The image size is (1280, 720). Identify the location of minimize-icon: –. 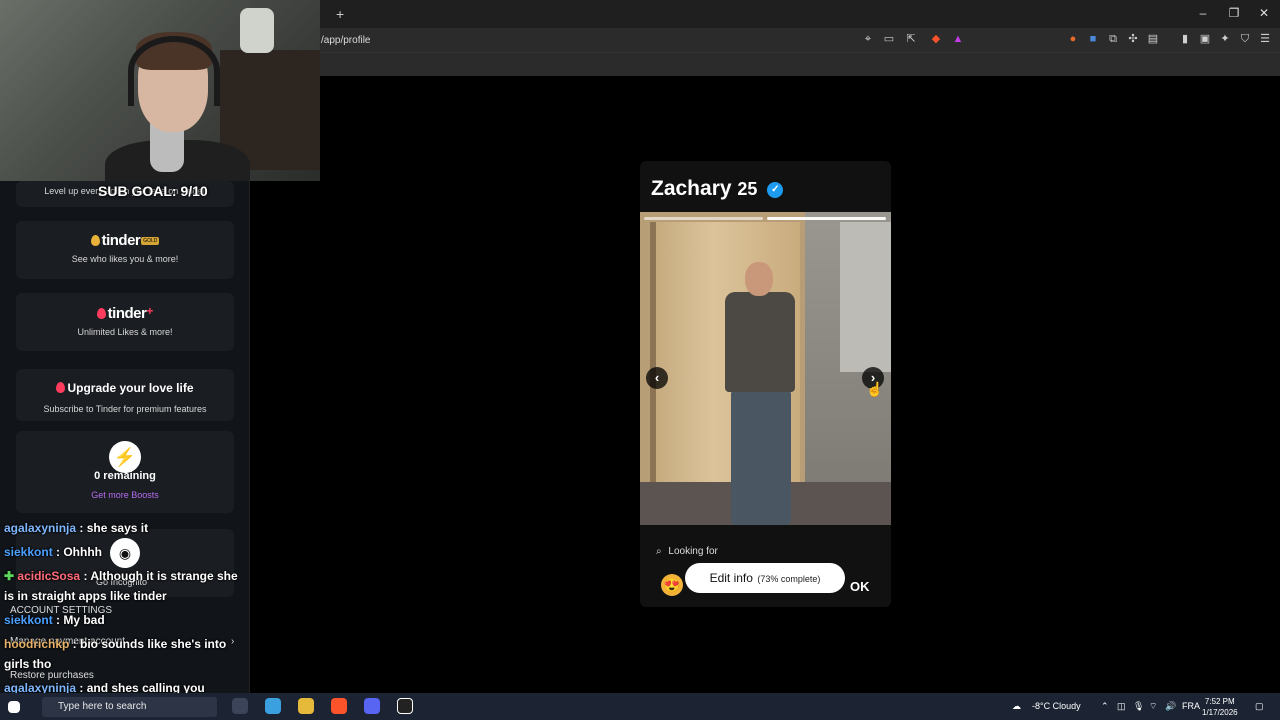
(1203, 13).